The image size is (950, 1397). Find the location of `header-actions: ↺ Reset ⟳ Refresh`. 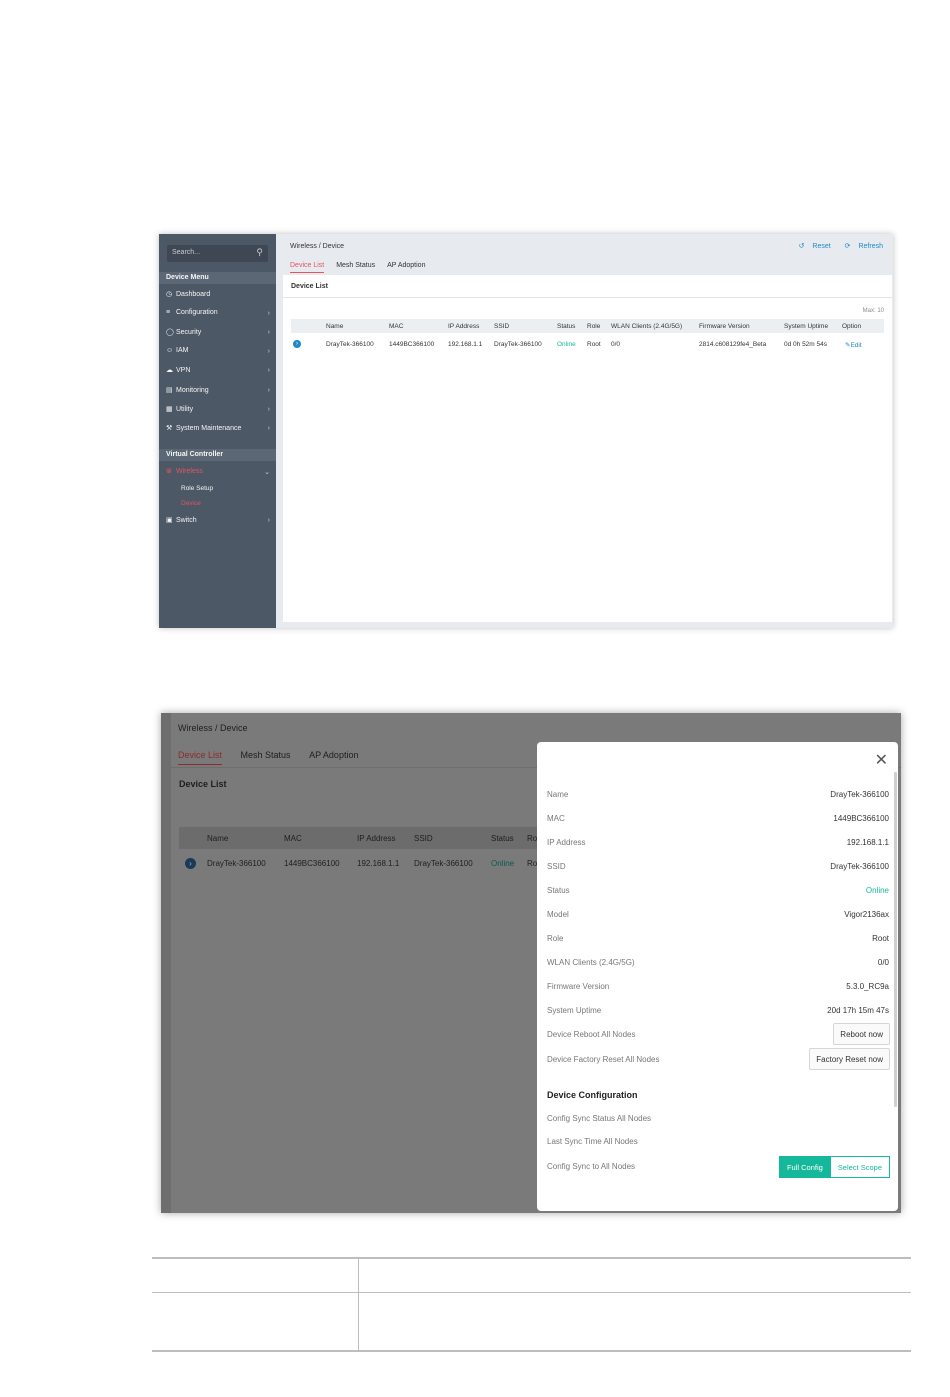

header-actions: ↺ Reset ⟳ Refresh is located at coordinates (835, 246).